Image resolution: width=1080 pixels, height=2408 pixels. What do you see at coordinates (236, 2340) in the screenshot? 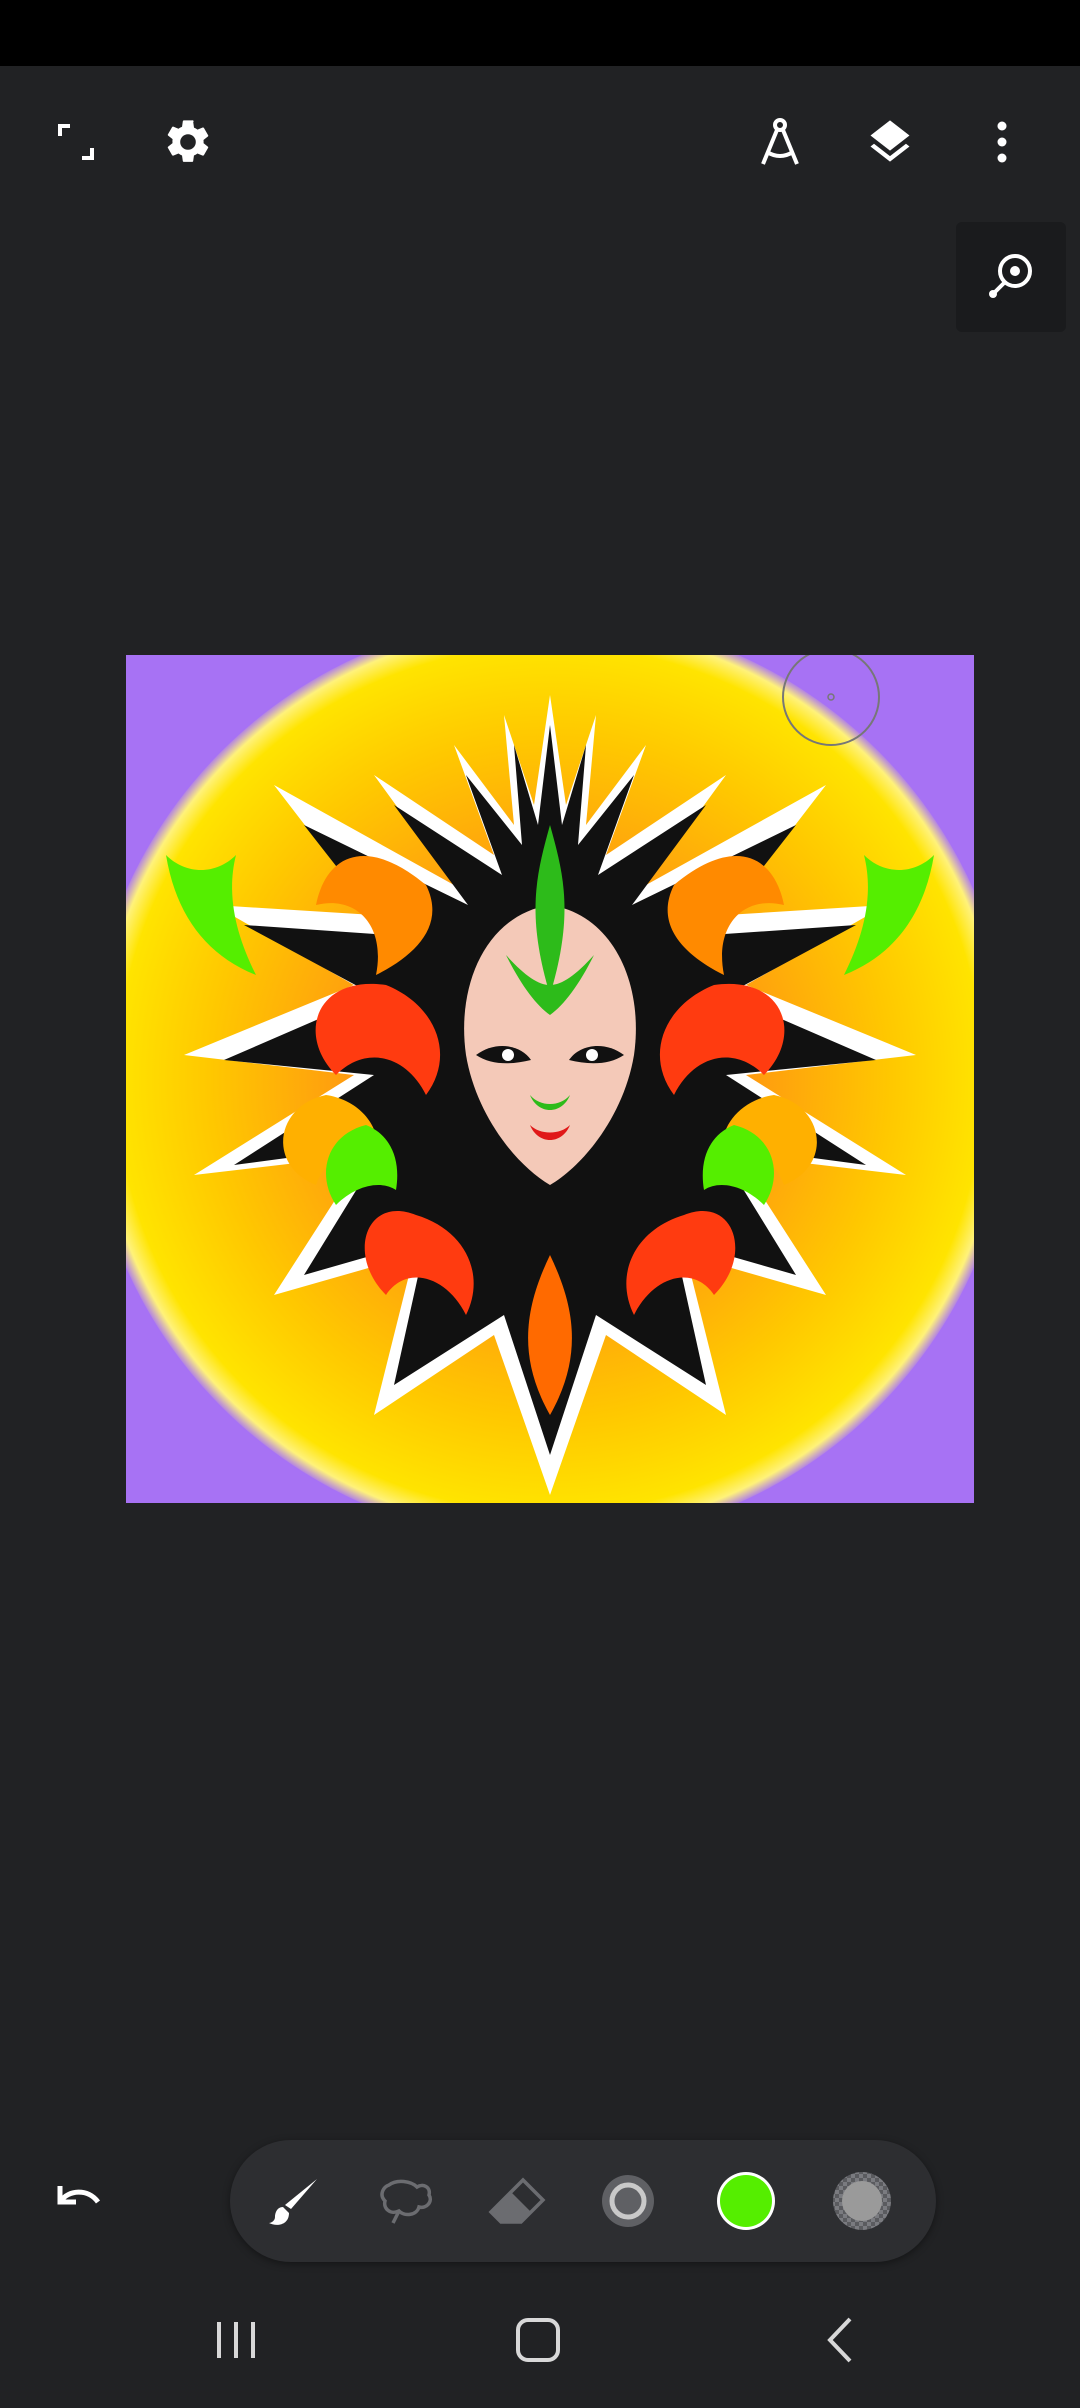
I see `recents-icon` at bounding box center [236, 2340].